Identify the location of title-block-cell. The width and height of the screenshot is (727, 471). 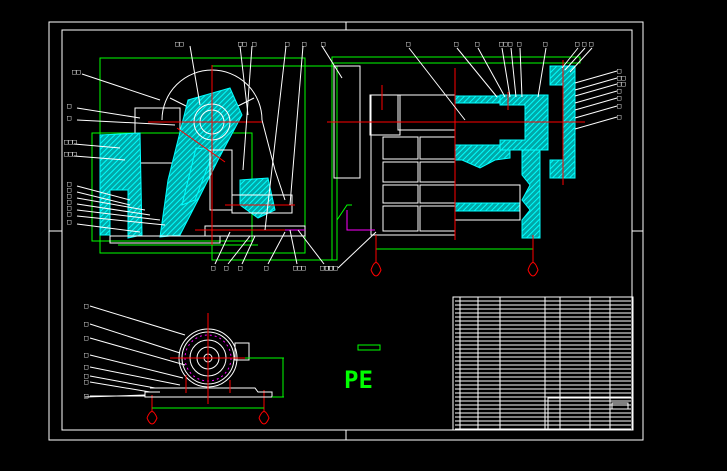
(620, 406).